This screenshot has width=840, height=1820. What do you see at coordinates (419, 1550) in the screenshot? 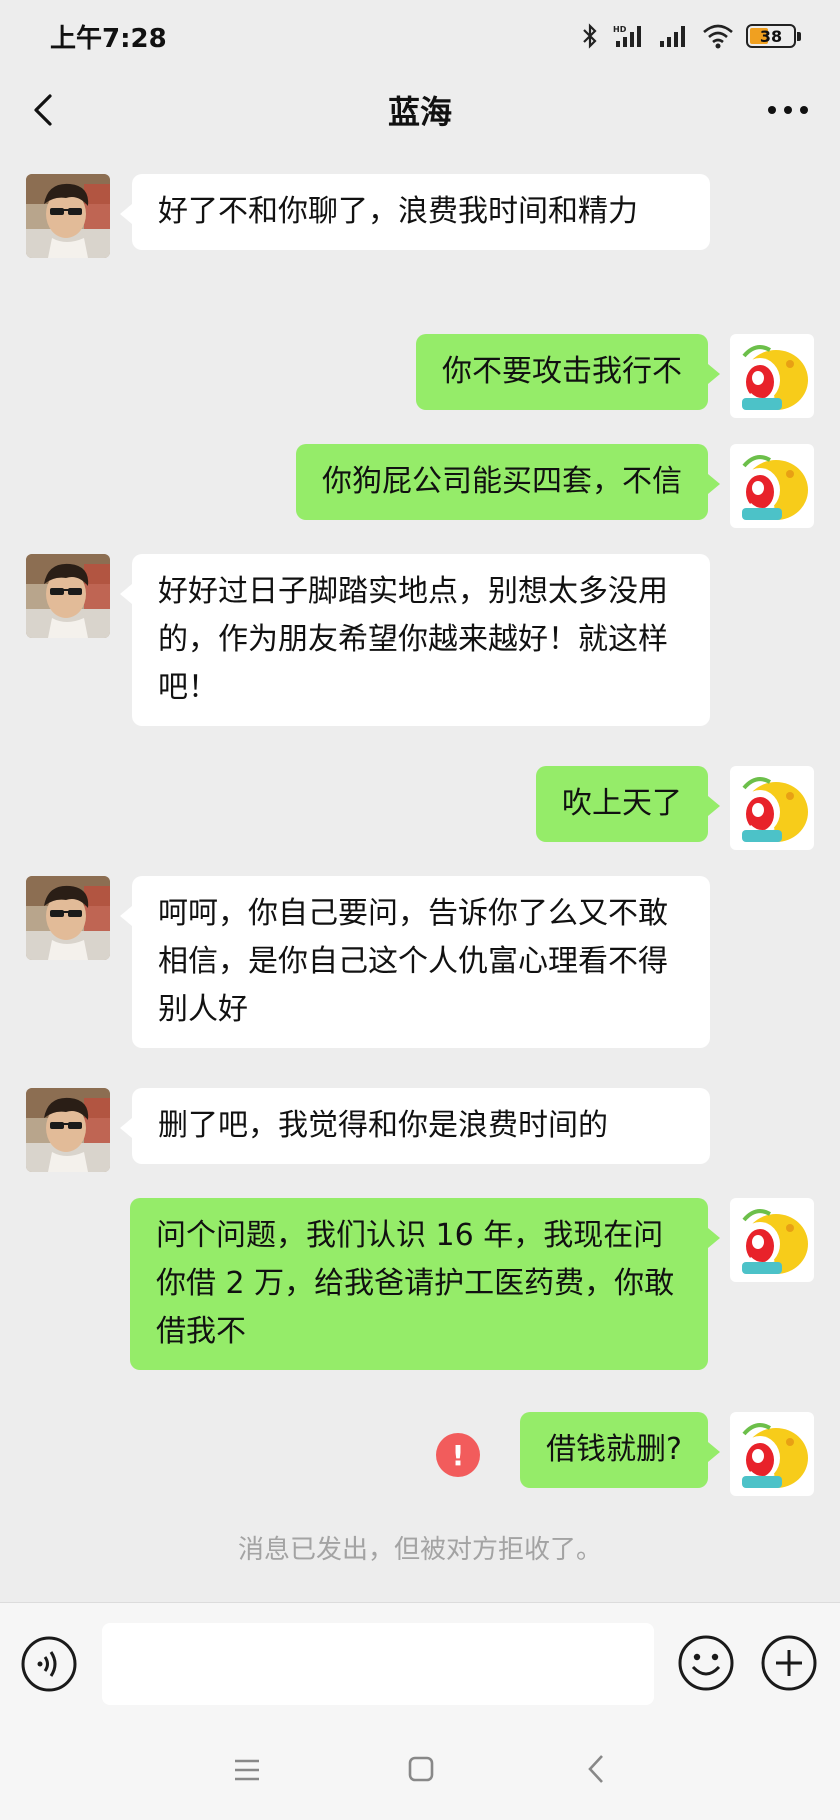
I see `system-note: 消息已发出，但被对方拒收了。` at bounding box center [419, 1550].